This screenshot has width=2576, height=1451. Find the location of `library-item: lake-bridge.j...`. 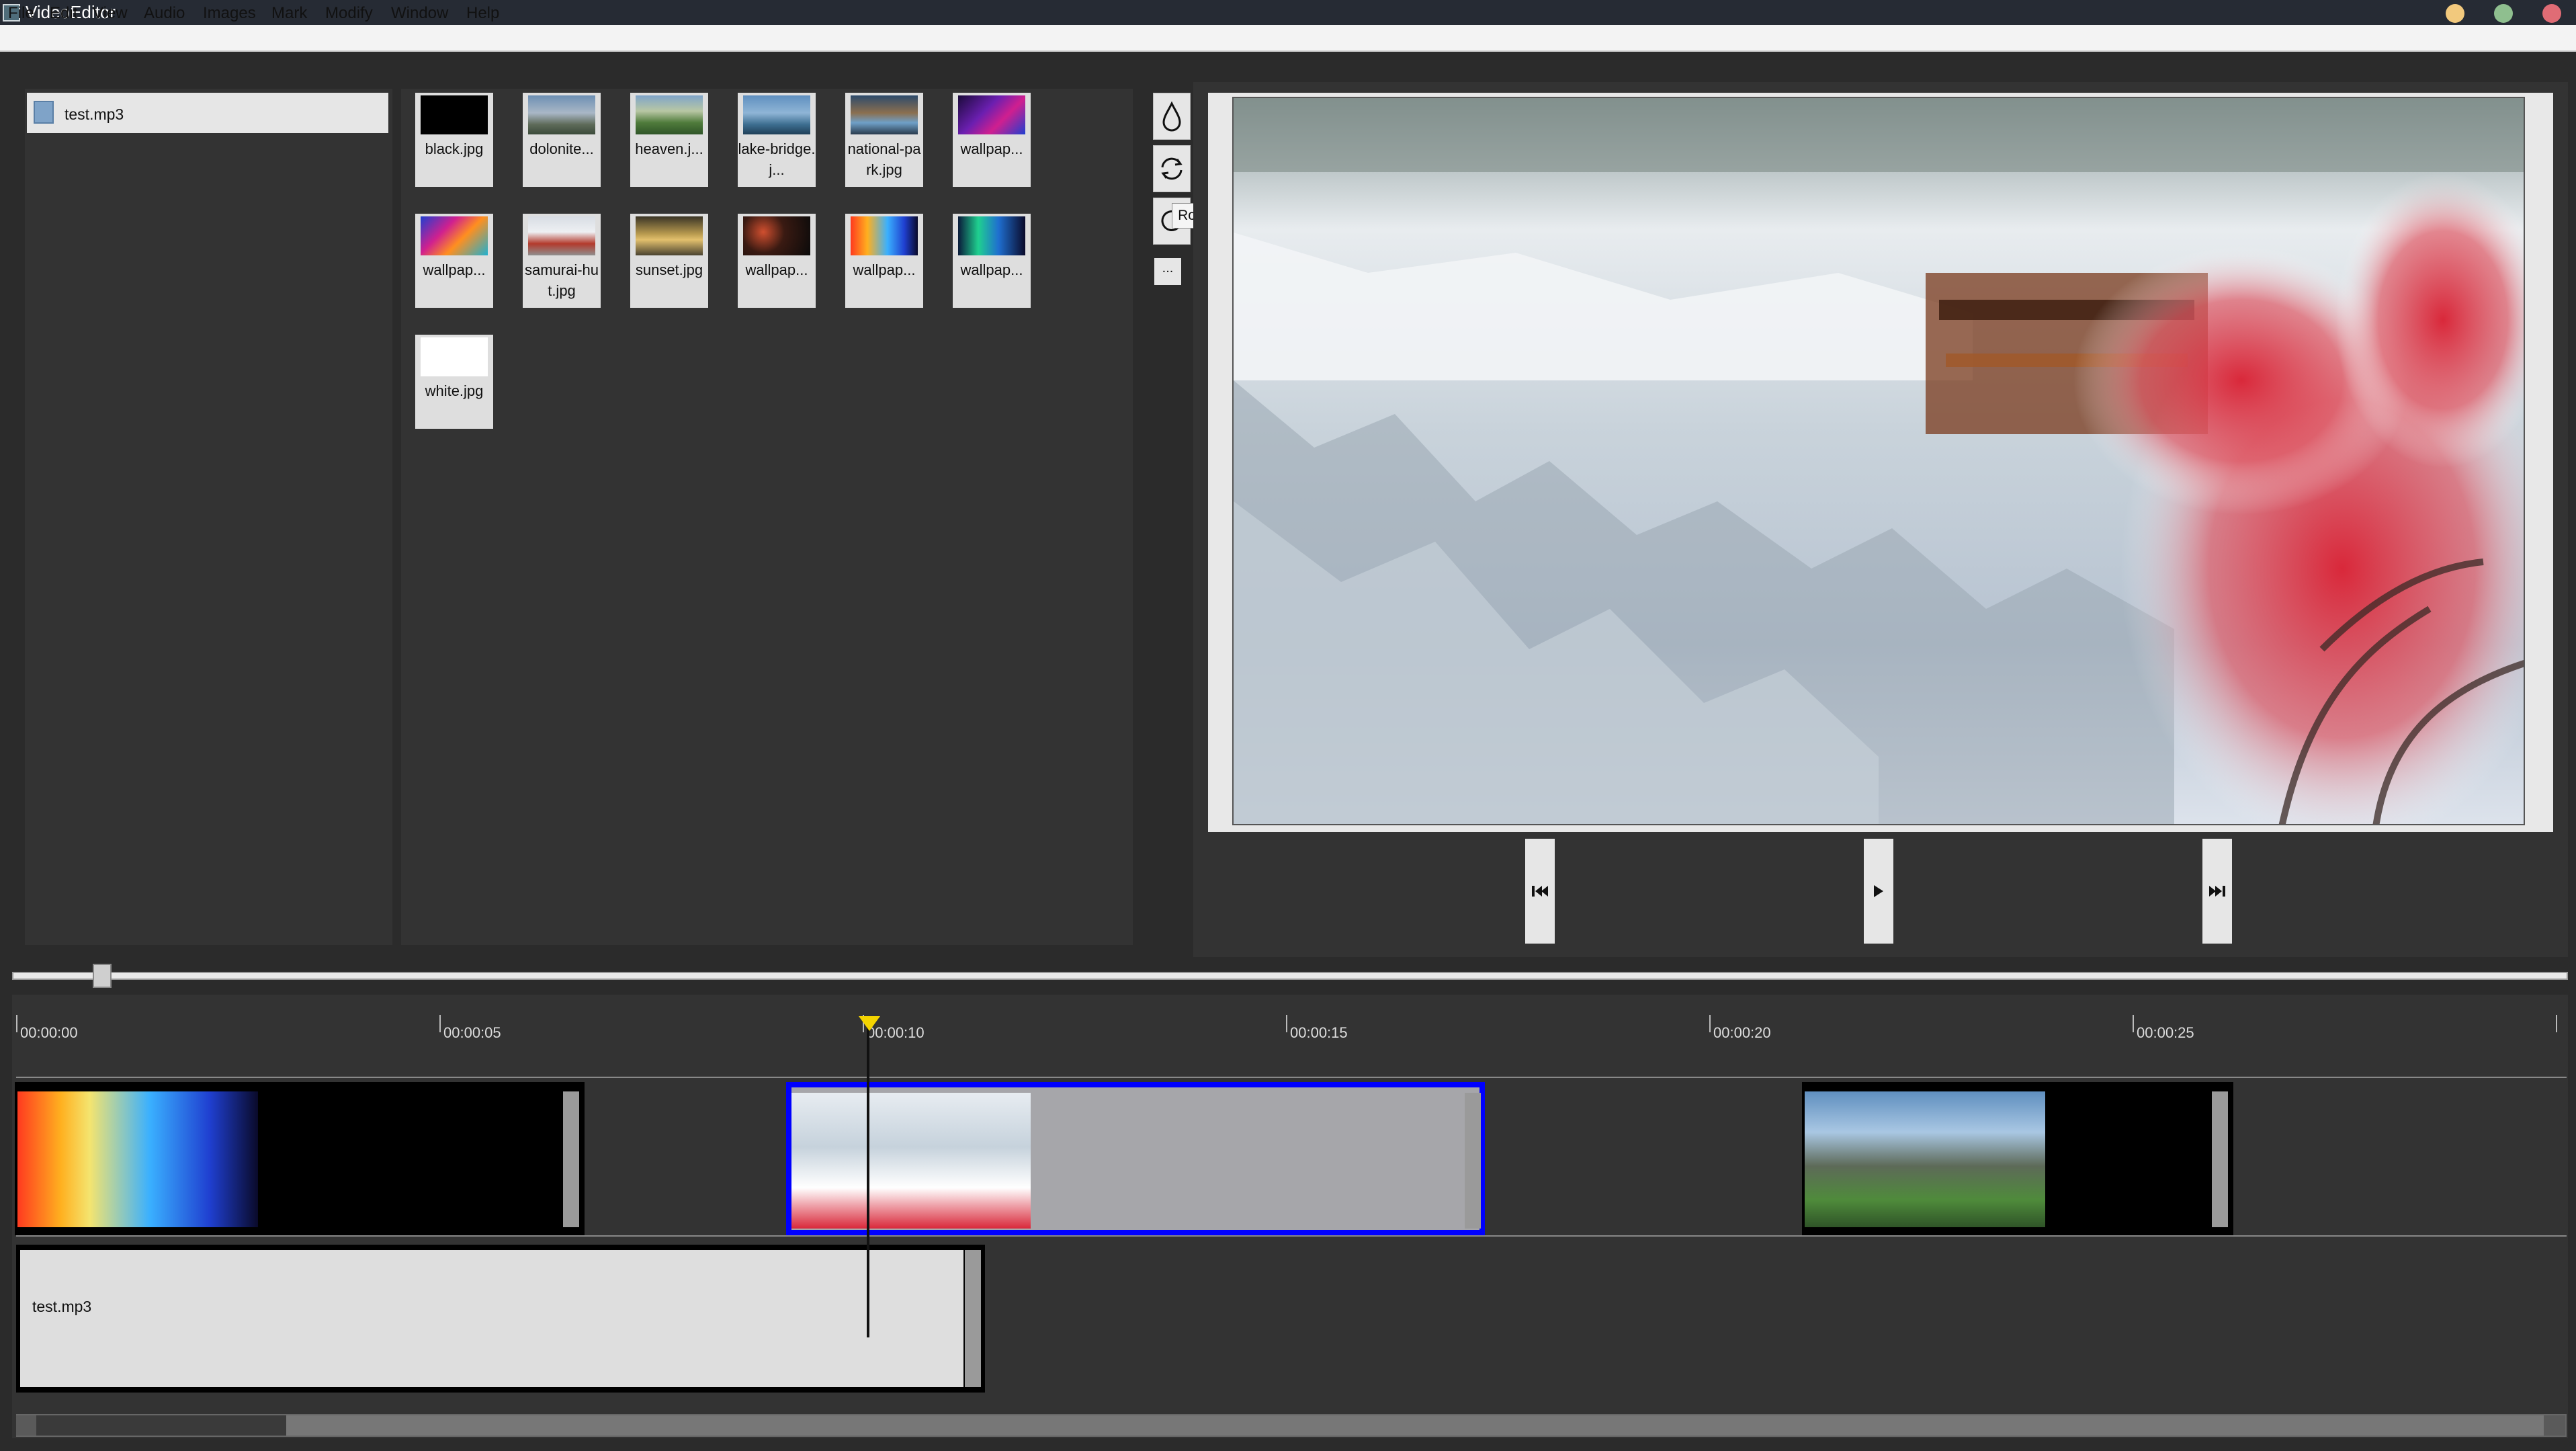

library-item: lake-bridge.j... is located at coordinates (777, 140).